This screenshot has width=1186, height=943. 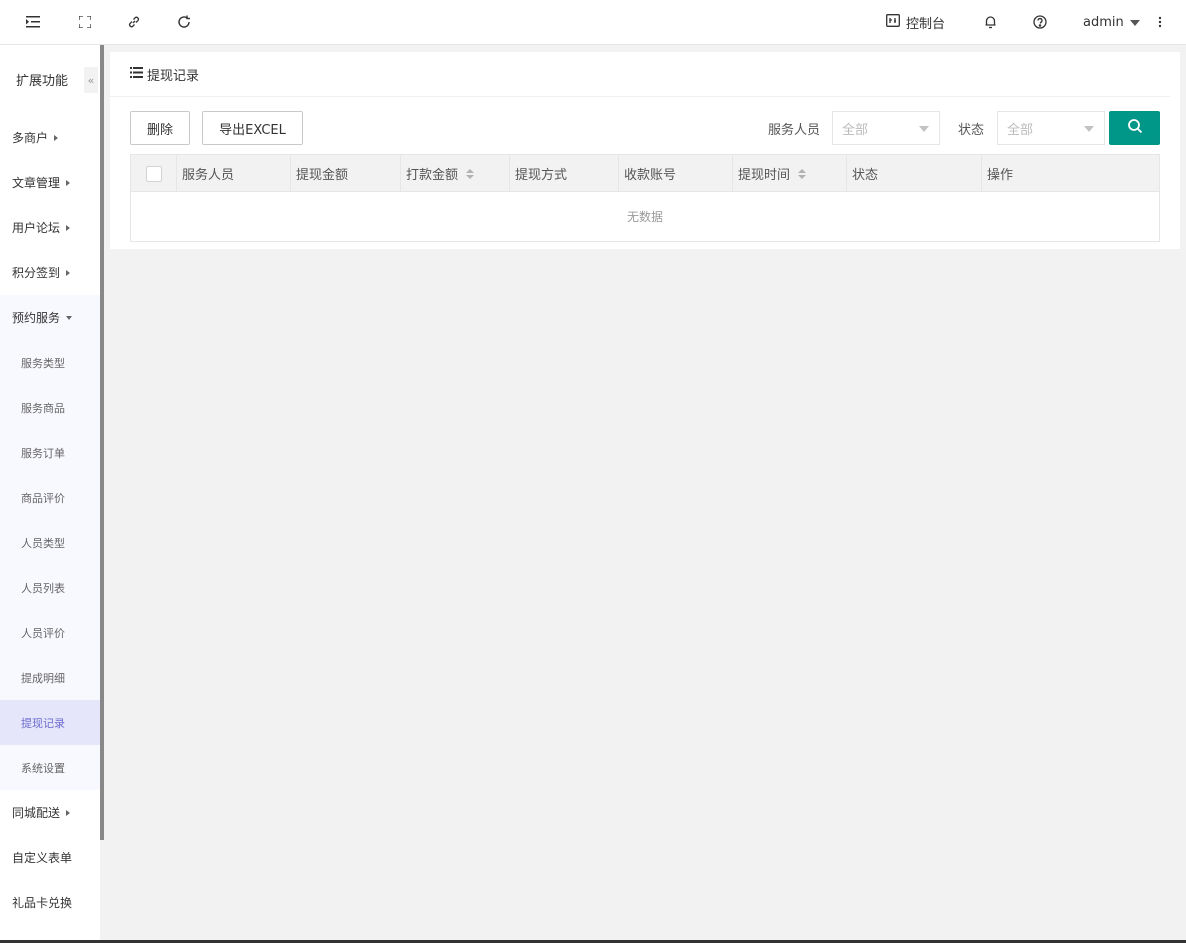 What do you see at coordinates (563, 173) in the screenshot?
I see `column-header: 提现方式` at bounding box center [563, 173].